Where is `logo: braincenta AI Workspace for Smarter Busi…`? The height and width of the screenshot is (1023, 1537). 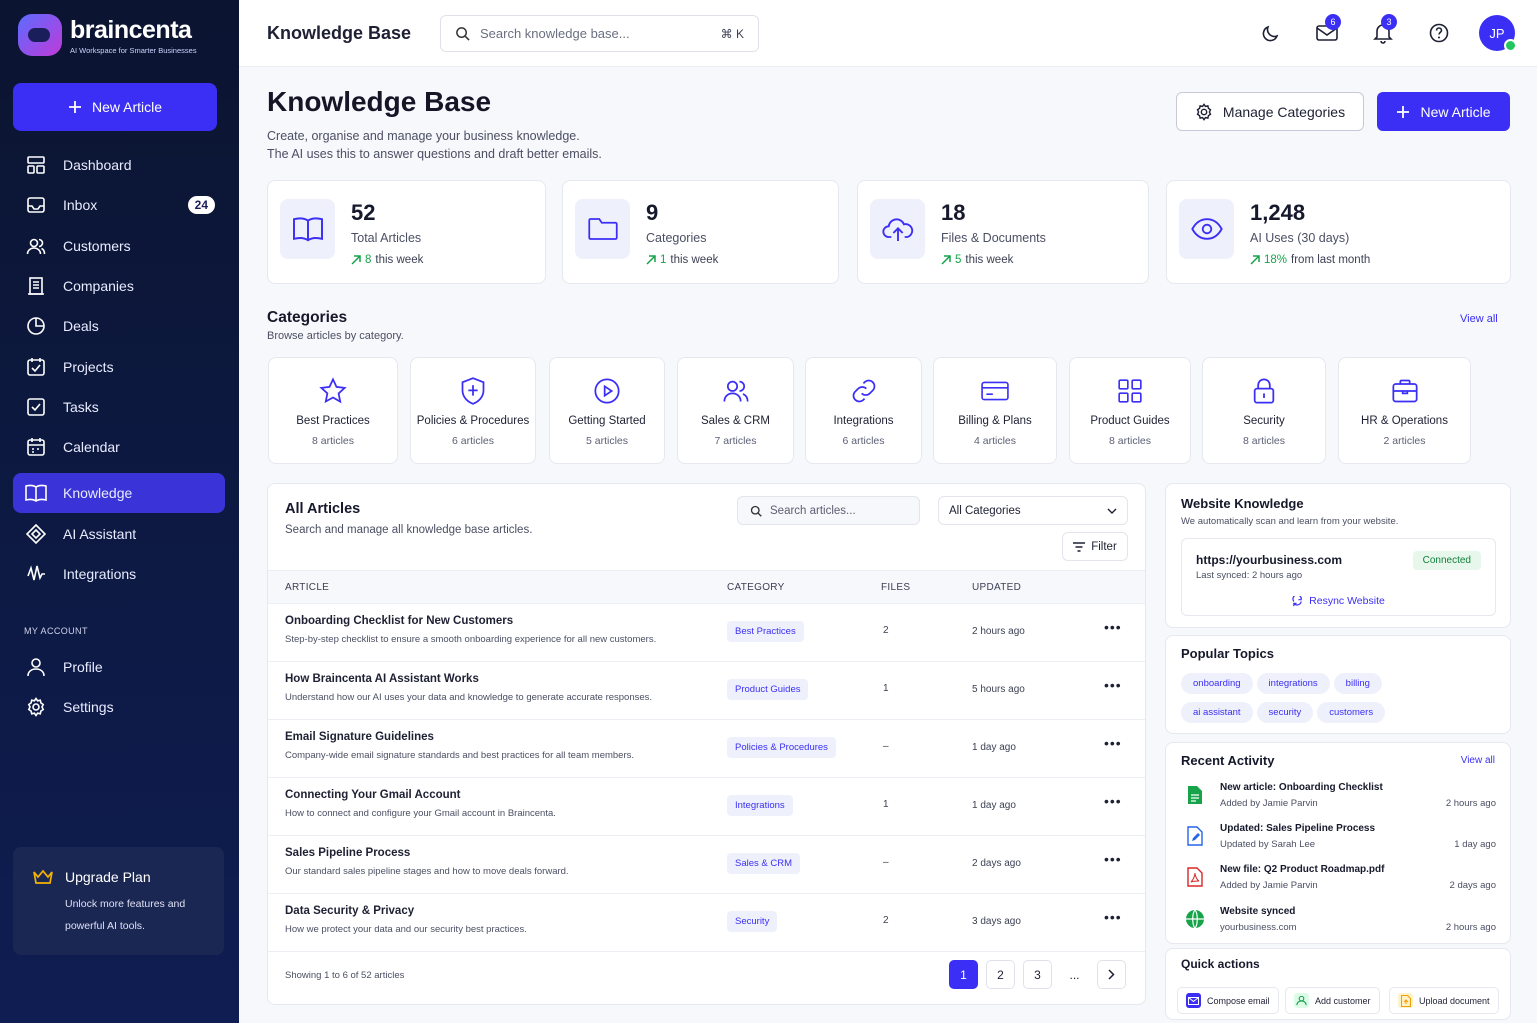
logo: braincenta AI Workspace for Smarter Busi… is located at coordinates (107, 35).